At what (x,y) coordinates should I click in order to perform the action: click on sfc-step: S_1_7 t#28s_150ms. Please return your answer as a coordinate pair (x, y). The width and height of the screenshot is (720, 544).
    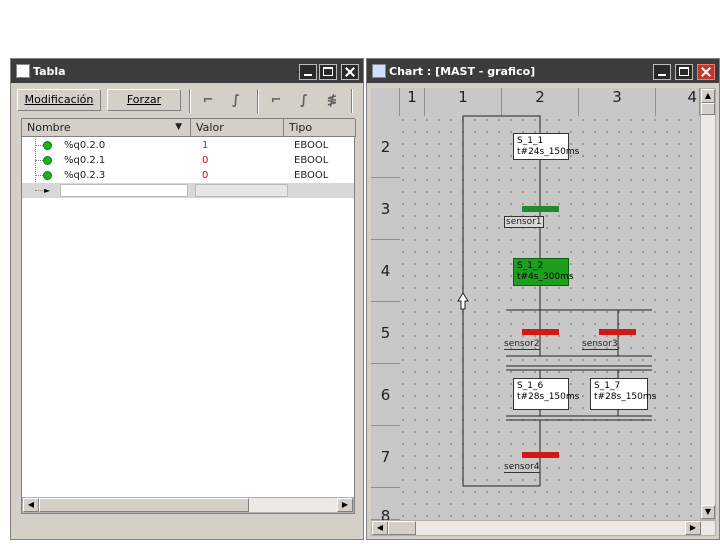
    Looking at the image, I should click on (623, 394).